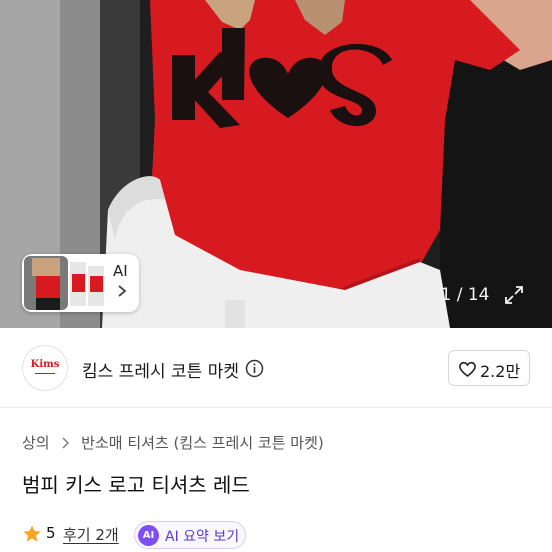 This screenshot has width=552, height=552. Describe the element at coordinates (173, 442) in the screenshot. I see `breadcrumb: 상의 반소매 티셔츠 (킴스 프레시 코튼 마켓)` at that location.